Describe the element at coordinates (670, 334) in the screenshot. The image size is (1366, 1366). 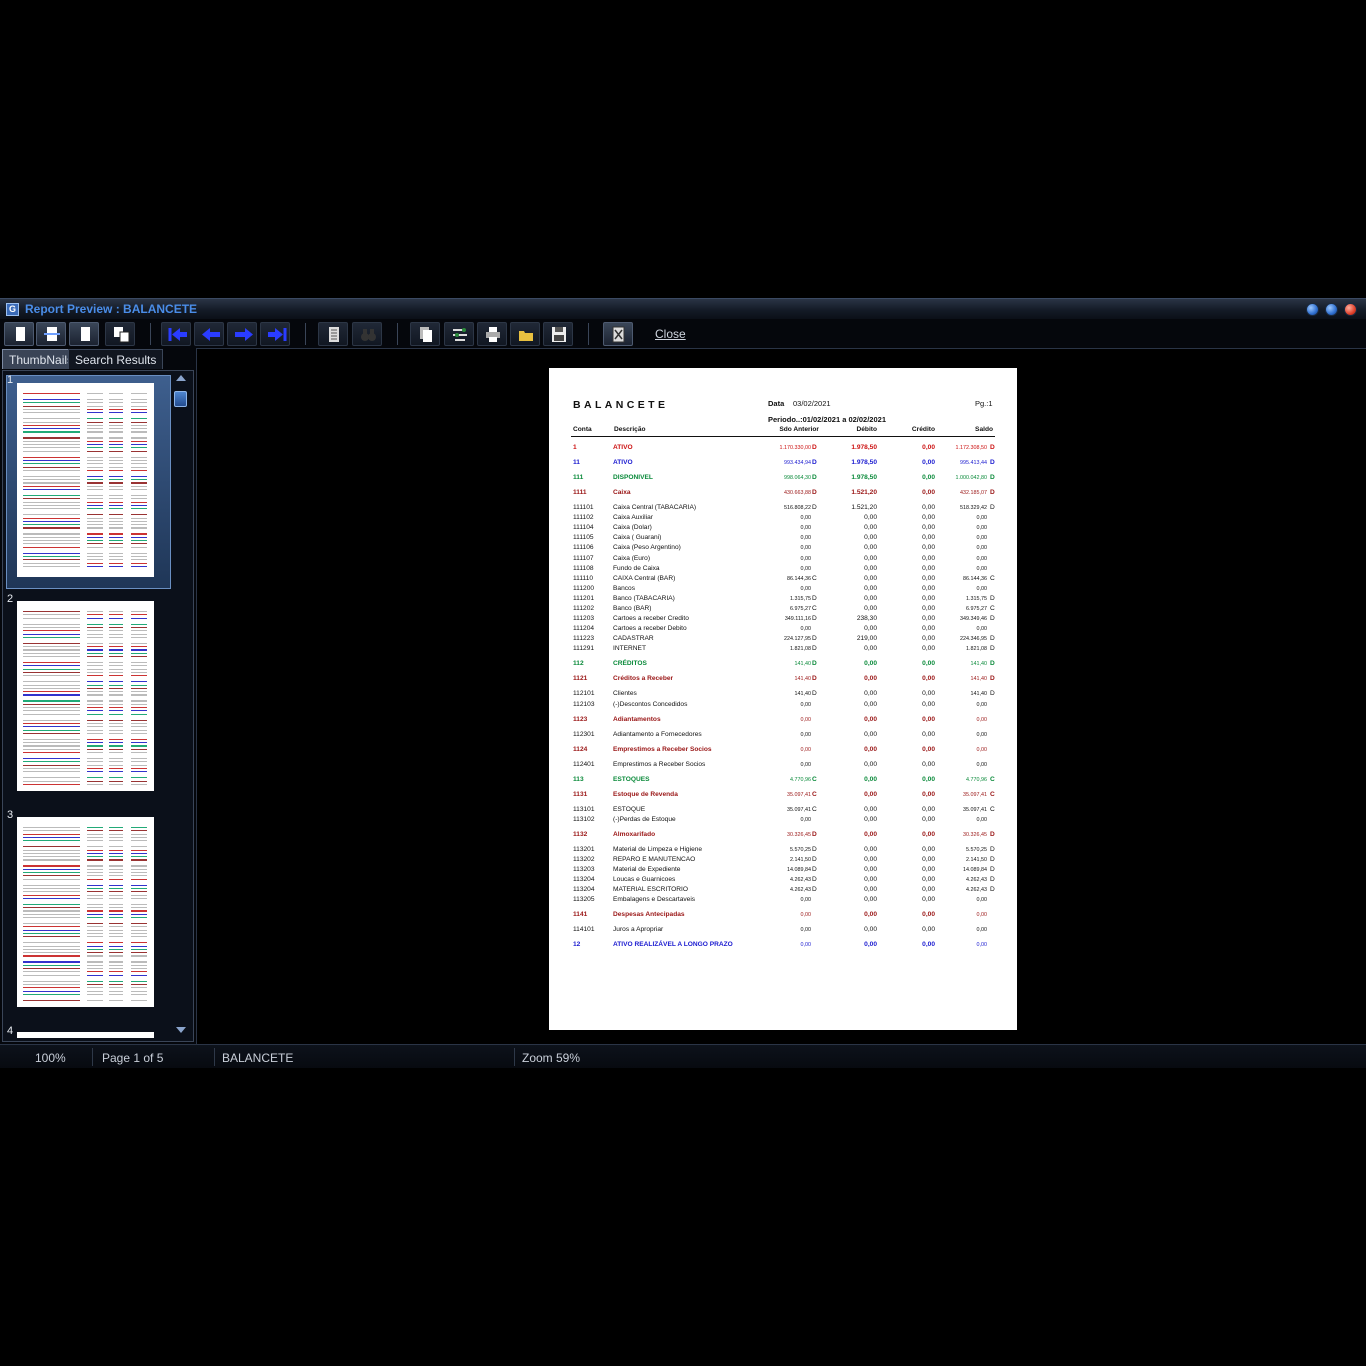
I see `close-link: Close` at that location.